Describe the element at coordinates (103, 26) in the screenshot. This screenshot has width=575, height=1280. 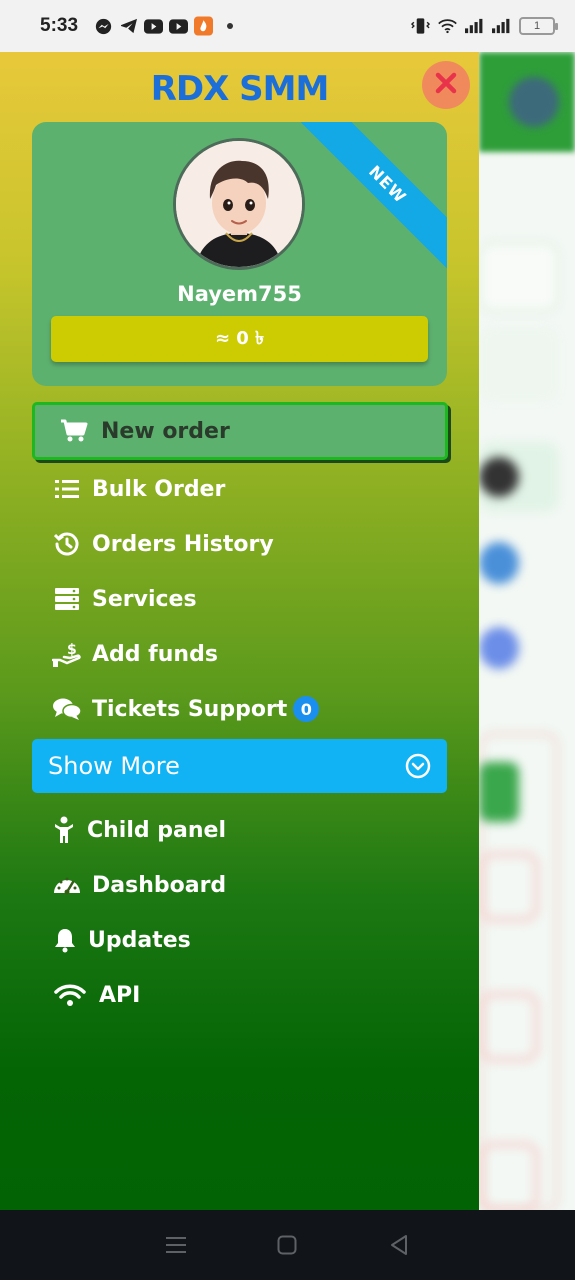
I see `messenger-icon` at that location.